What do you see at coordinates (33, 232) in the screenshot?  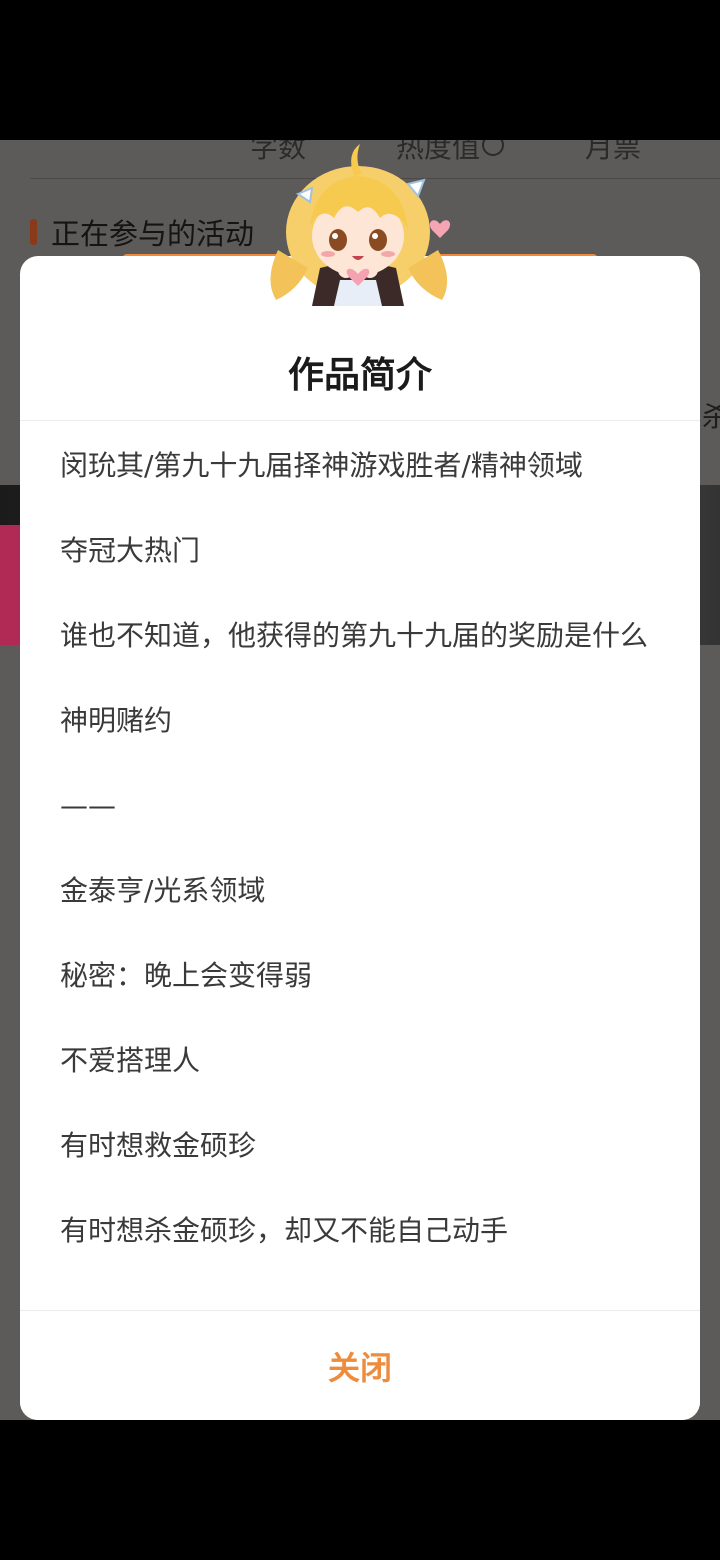 I see `section-accent-bar` at bounding box center [33, 232].